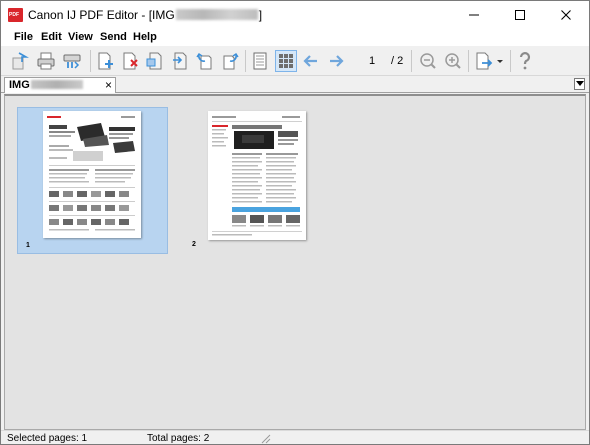 This screenshot has width=590, height=445. I want to click on scan-icon, so click(72, 61).